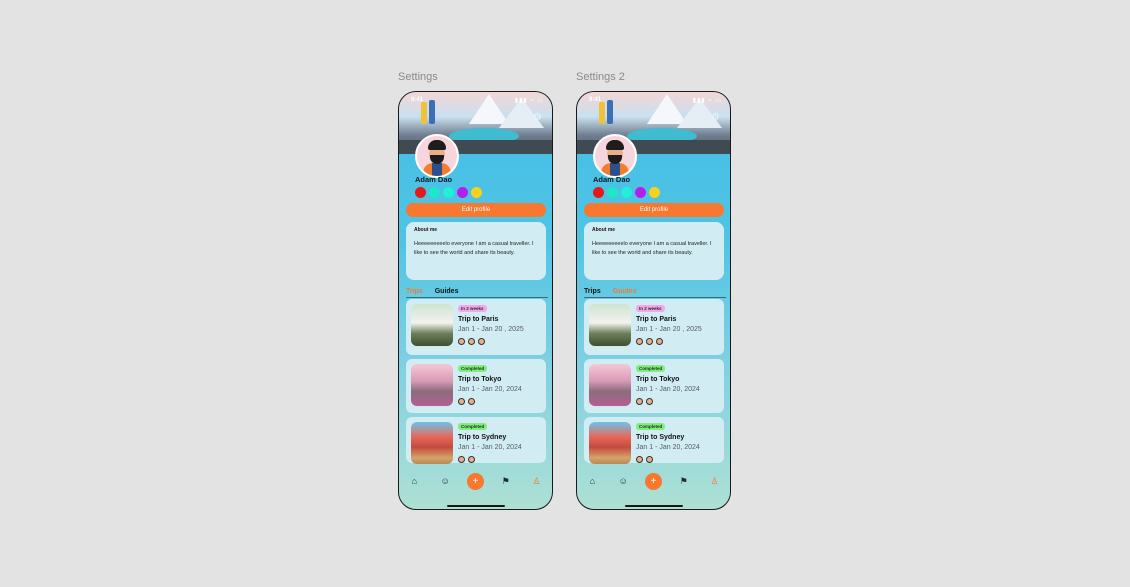  What do you see at coordinates (418, 77) in the screenshot?
I see `frame-label-settings: Settings` at bounding box center [418, 77].